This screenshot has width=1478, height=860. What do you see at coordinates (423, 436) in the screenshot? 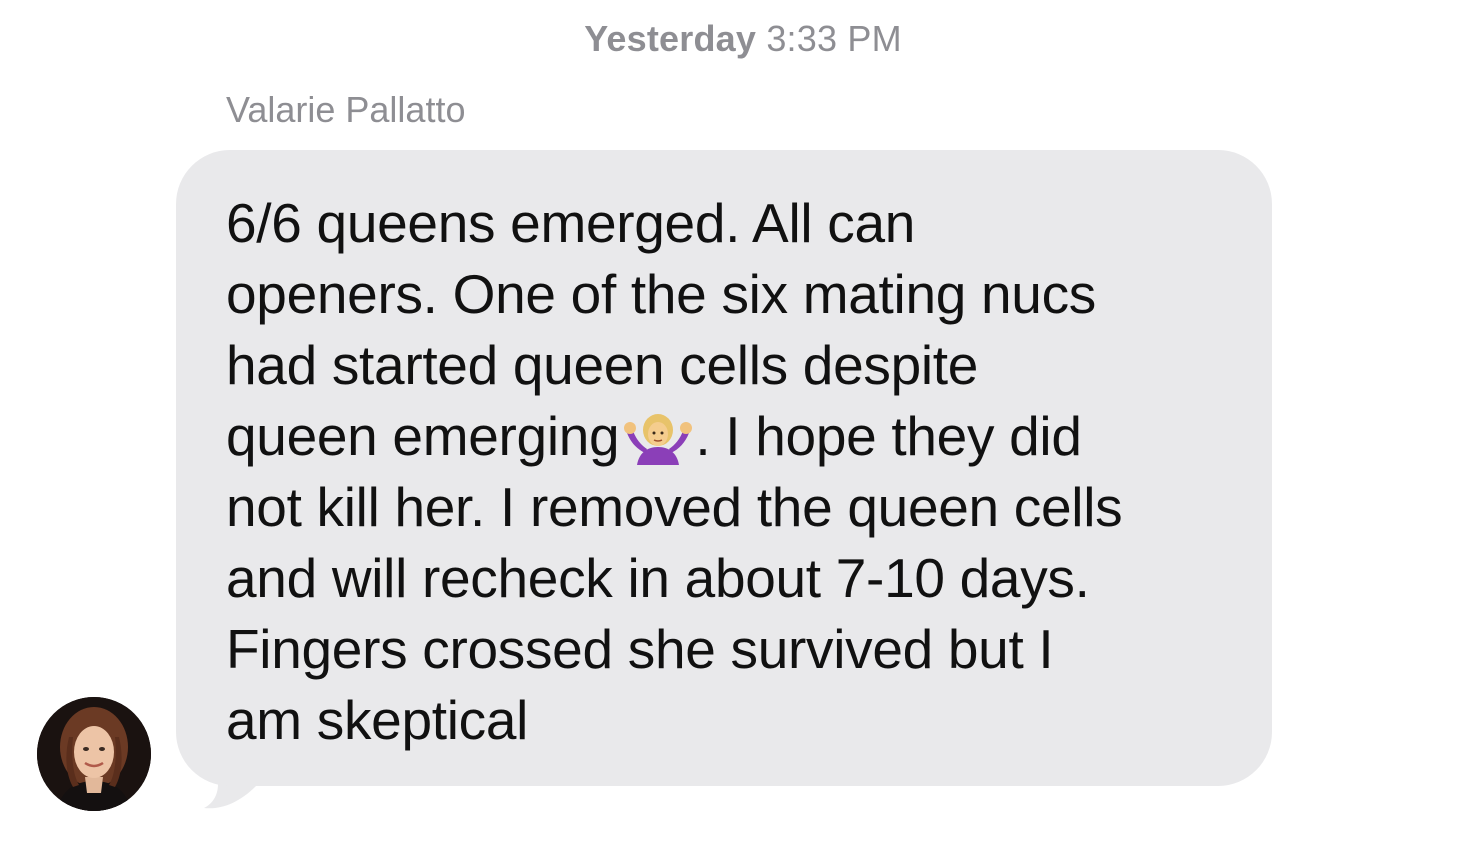
I see `message-line-part: queen emerging` at bounding box center [423, 436].